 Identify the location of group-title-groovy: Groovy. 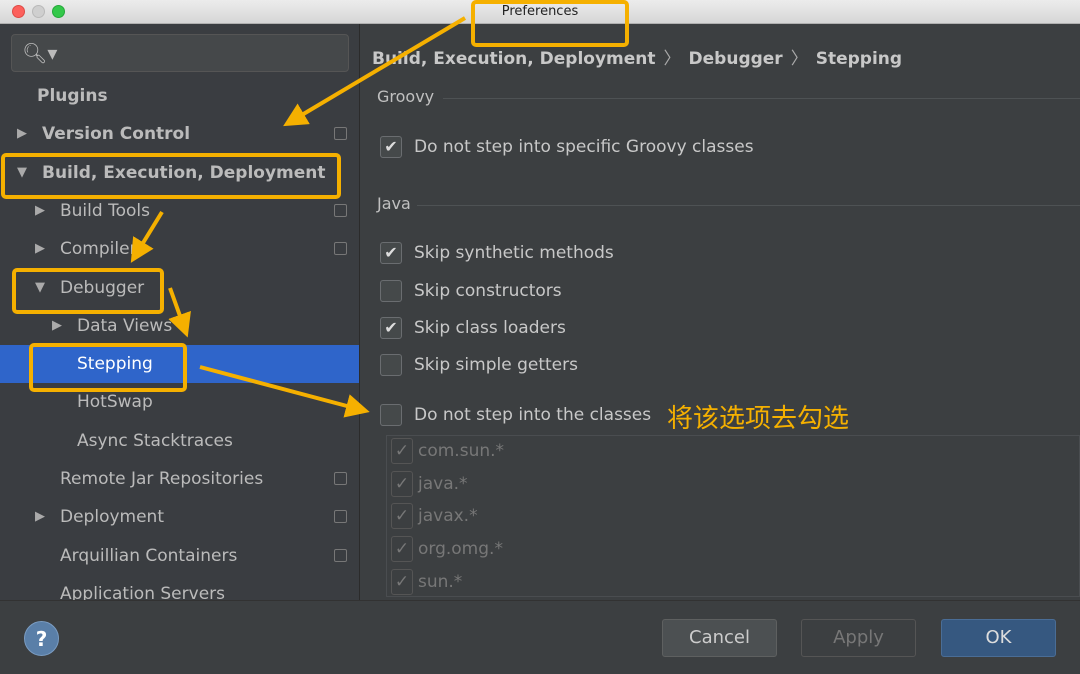
(406, 96).